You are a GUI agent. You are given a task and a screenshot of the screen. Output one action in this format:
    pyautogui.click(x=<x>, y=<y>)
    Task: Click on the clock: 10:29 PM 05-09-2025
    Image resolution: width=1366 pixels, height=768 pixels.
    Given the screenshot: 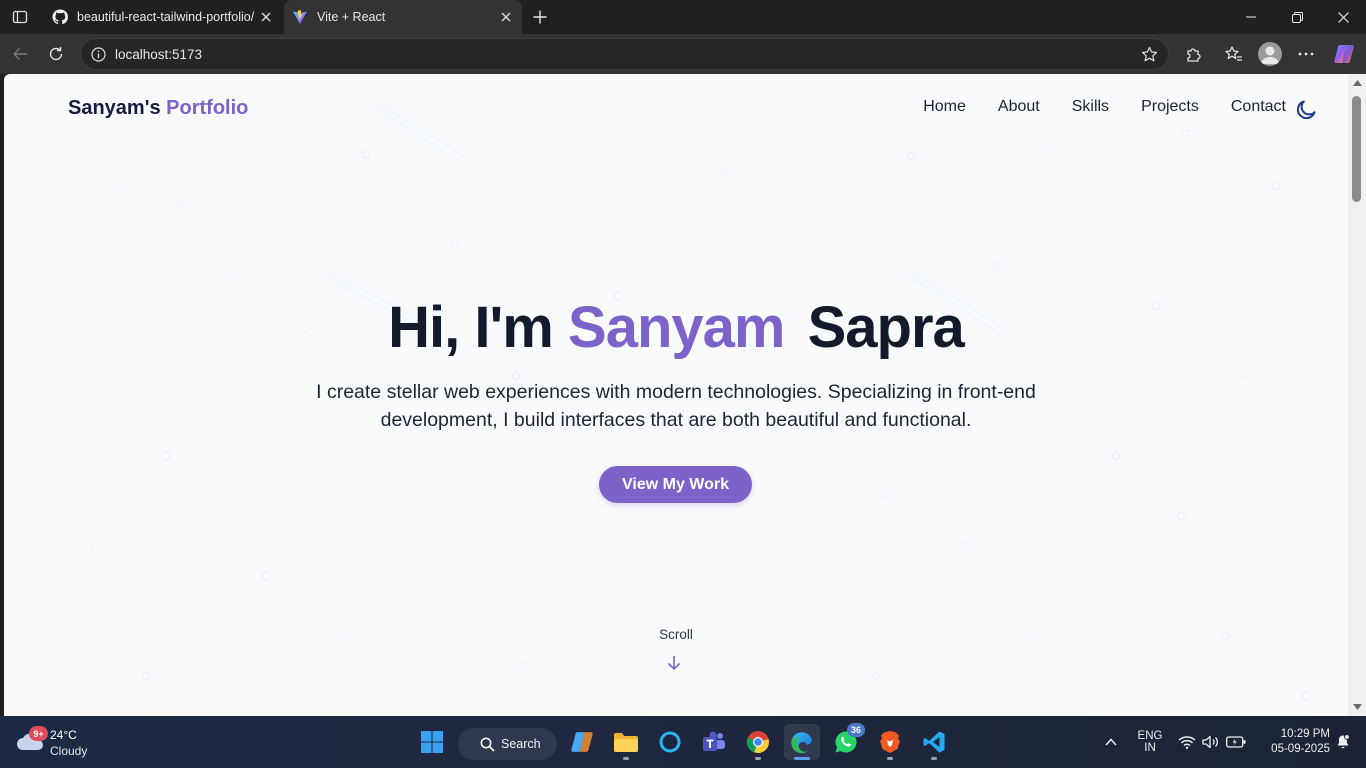 What is the action you would take?
    pyautogui.click(x=1292, y=741)
    